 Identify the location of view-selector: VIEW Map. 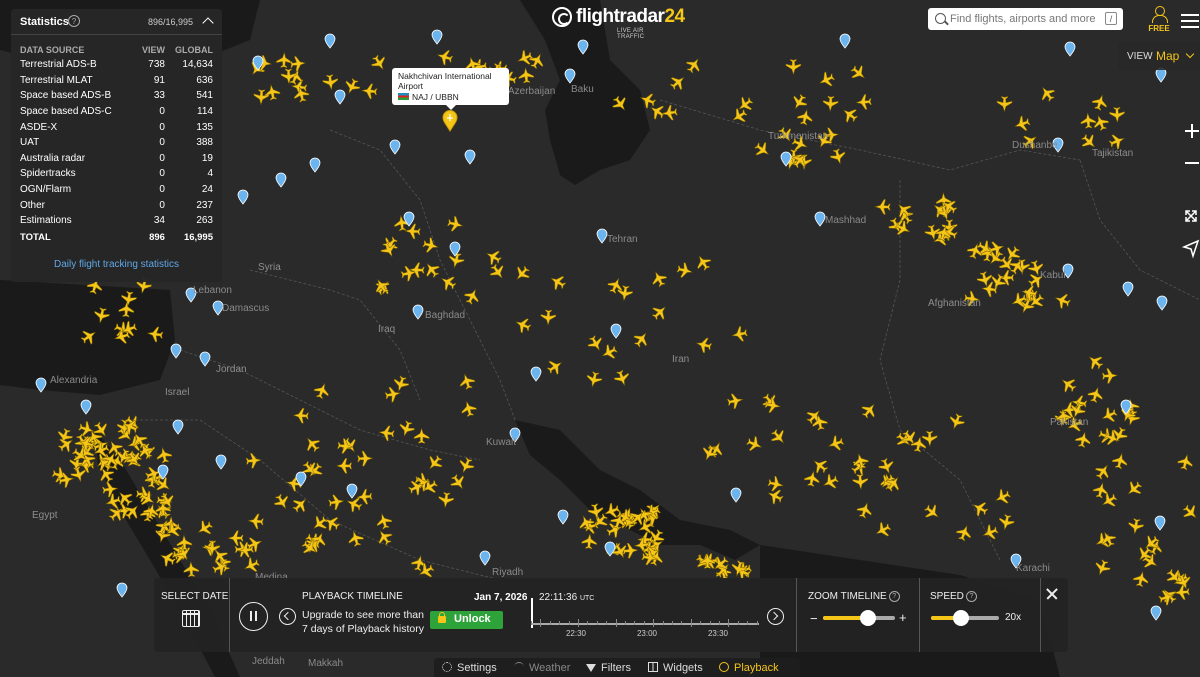
(1159, 56).